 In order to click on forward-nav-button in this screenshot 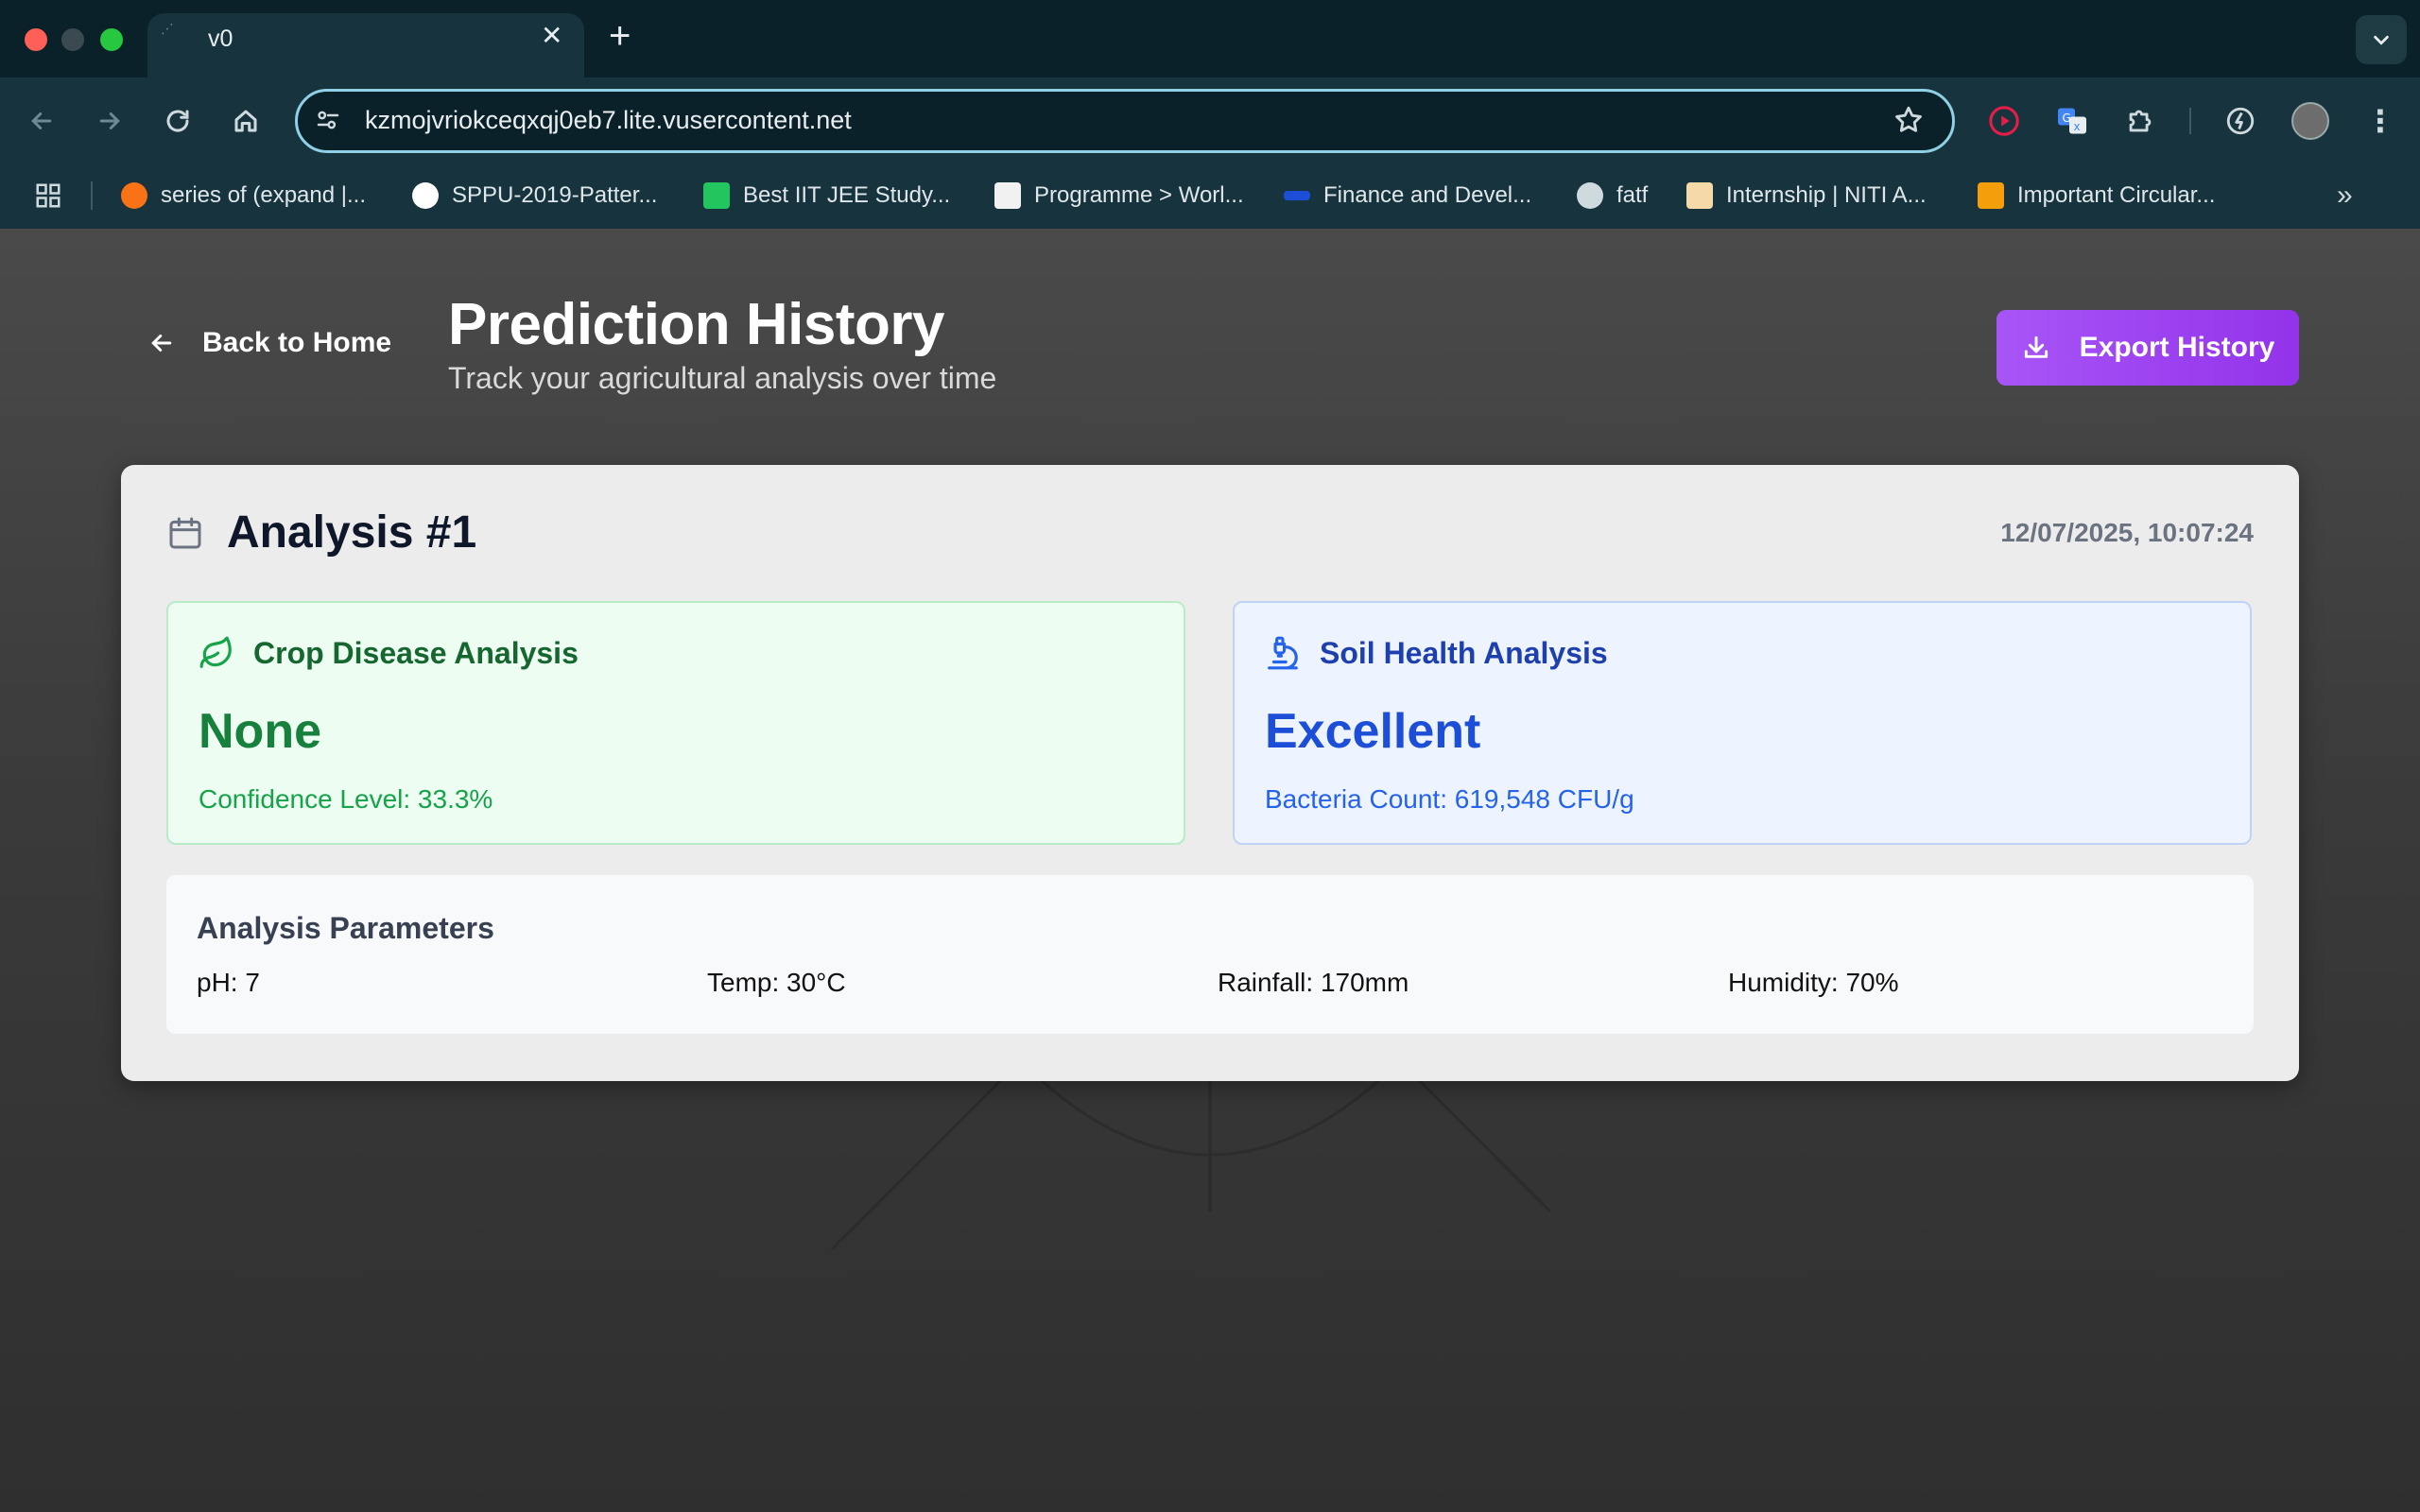, I will do `click(110, 121)`.